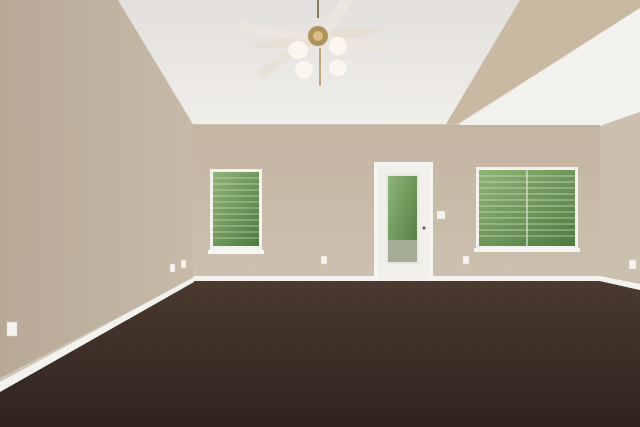 The height and width of the screenshot is (427, 640). Describe the element at coordinates (527, 209) in the screenshot. I see `right-window` at that location.